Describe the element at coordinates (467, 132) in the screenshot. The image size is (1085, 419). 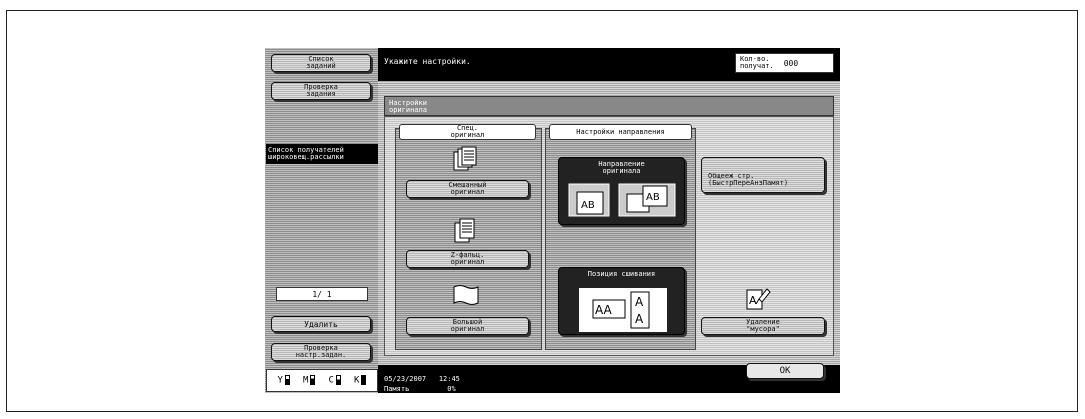
I see `special-original-tab: Спец. оригинал` at that location.